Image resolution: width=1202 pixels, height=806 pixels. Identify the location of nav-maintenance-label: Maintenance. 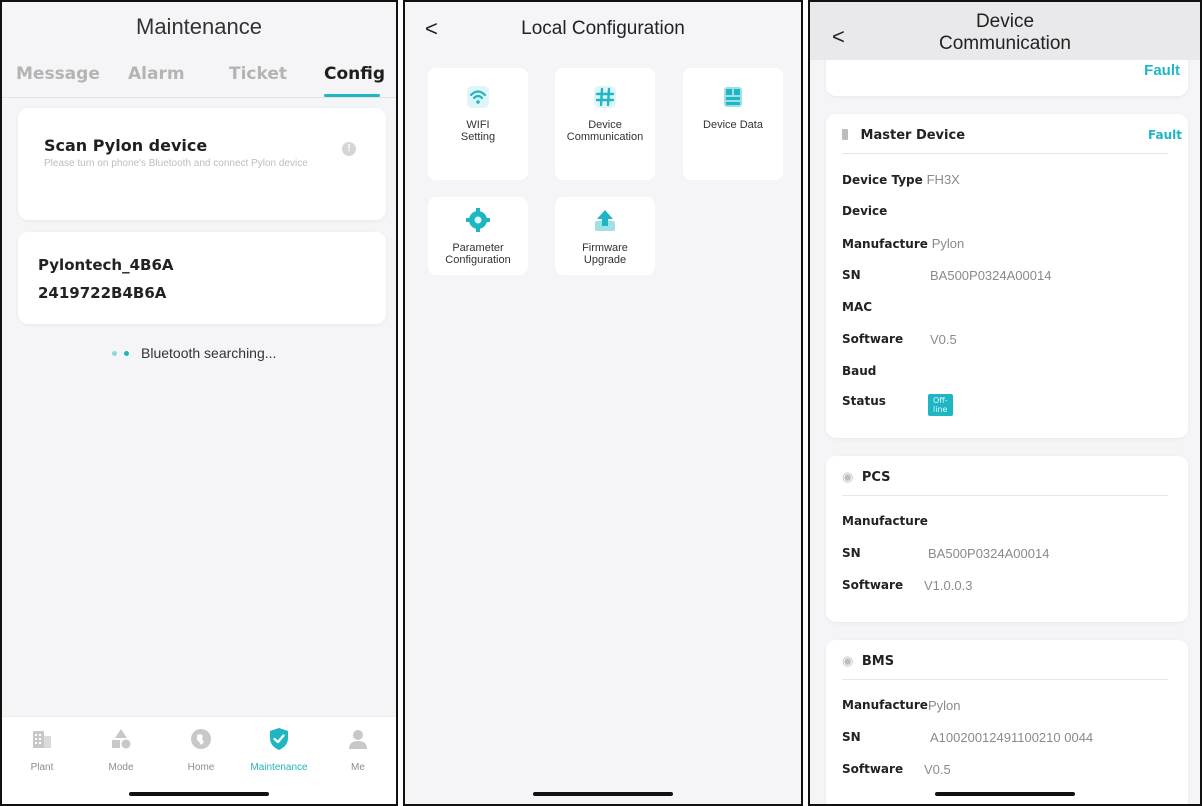
(279, 767).